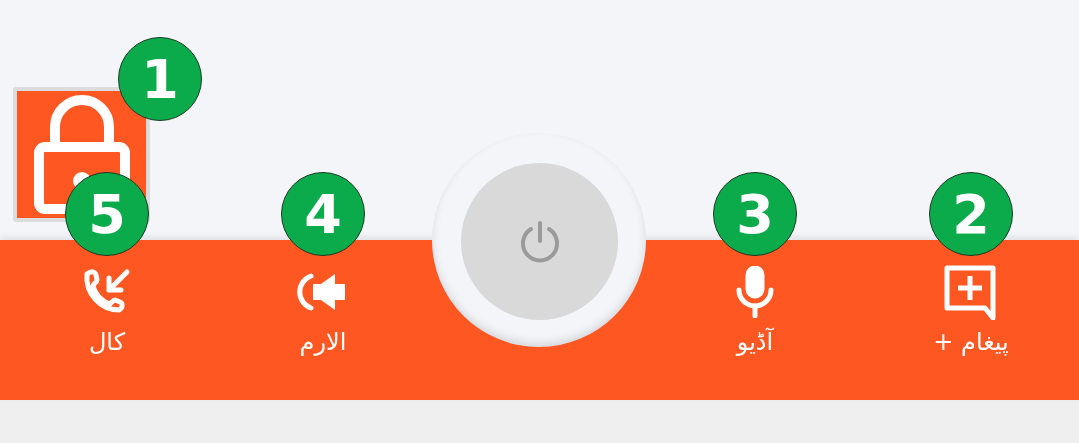 The width and height of the screenshot is (1079, 443). Describe the element at coordinates (971, 292) in the screenshot. I see `add-message-icon` at that location.